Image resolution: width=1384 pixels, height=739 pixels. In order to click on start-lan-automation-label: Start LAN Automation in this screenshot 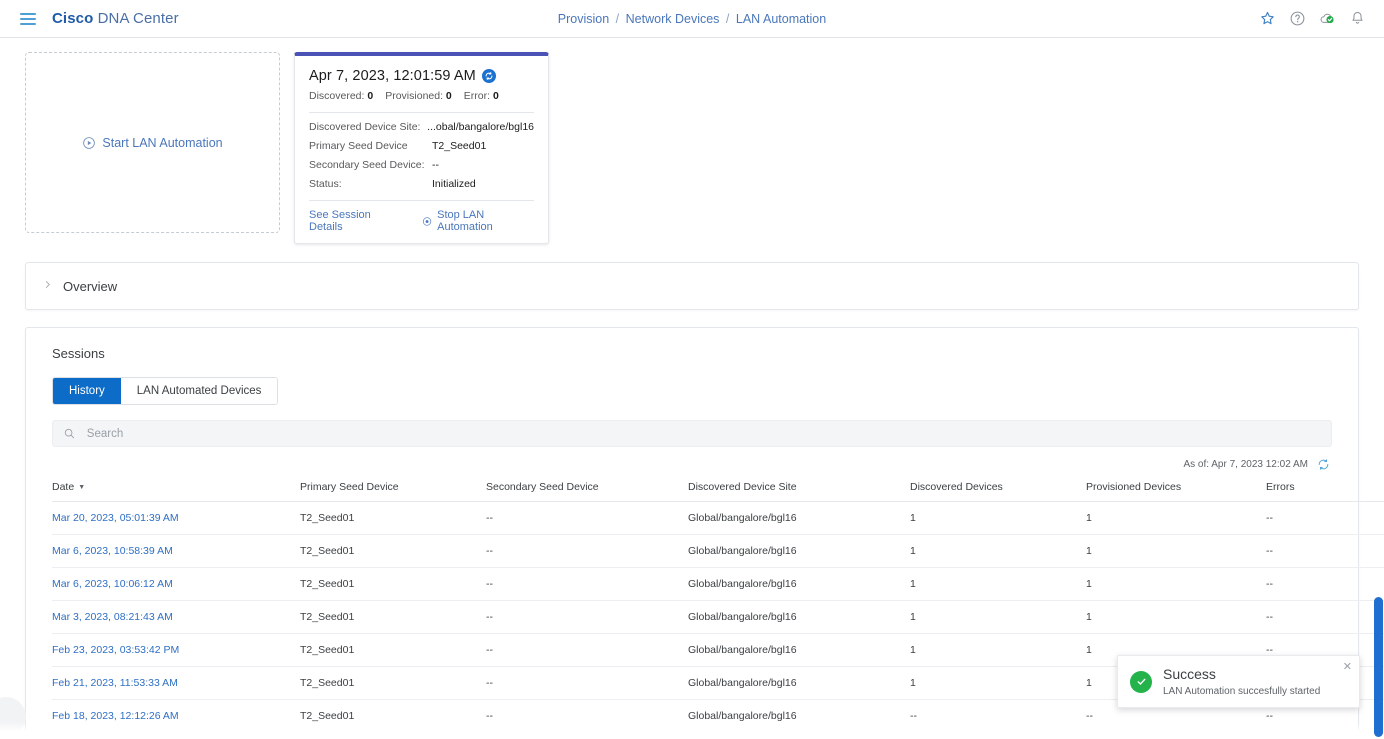, I will do `click(162, 142)`.